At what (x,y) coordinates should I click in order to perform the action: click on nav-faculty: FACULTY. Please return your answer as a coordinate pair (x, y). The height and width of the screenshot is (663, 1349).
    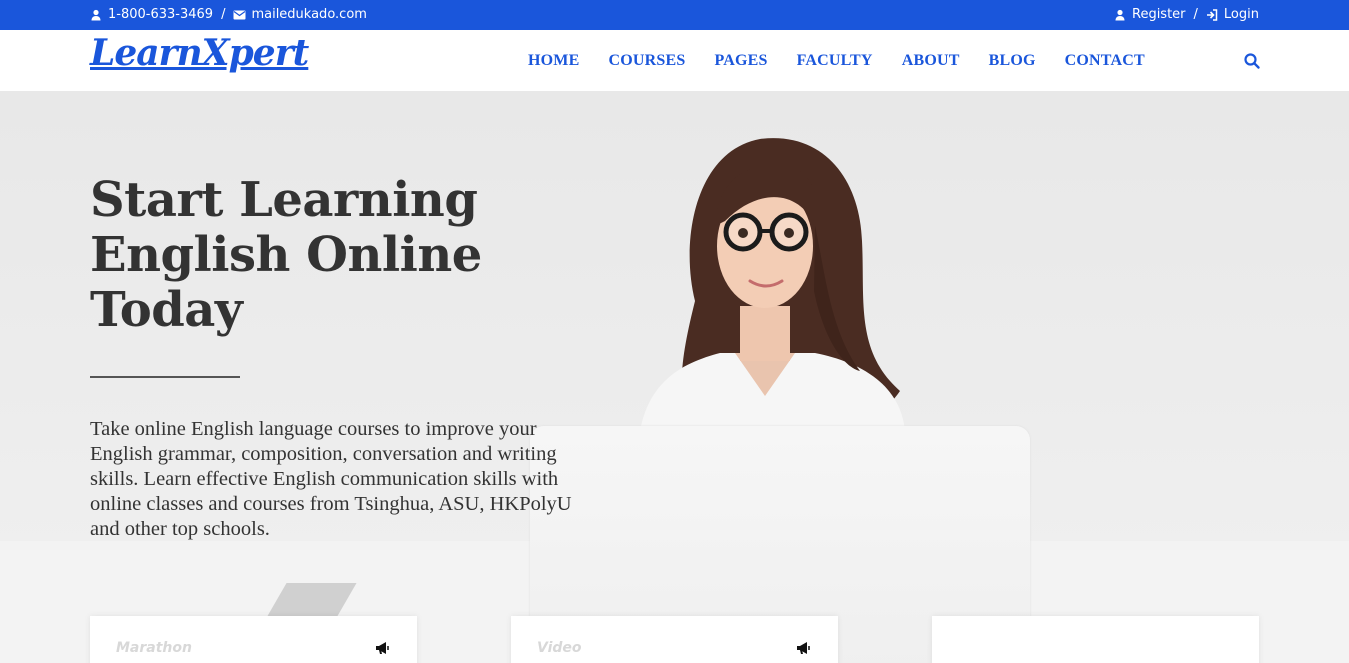
    Looking at the image, I should click on (835, 61).